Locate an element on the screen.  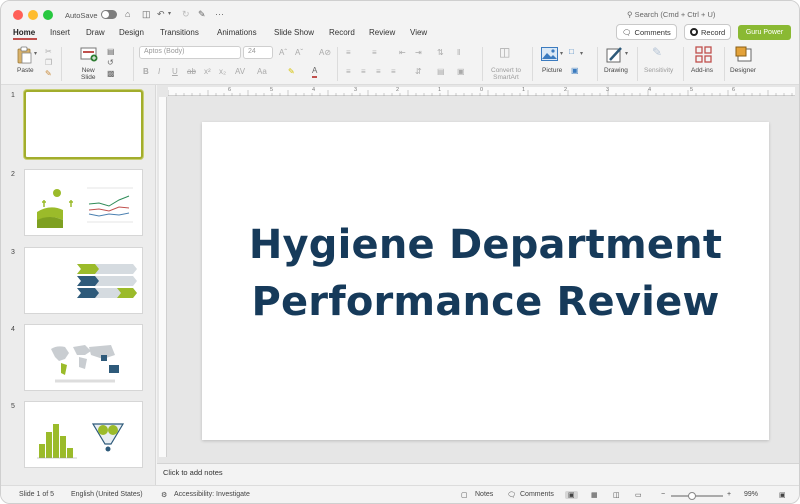
normal-view-icon: ▣ is located at coordinates (571, 495).